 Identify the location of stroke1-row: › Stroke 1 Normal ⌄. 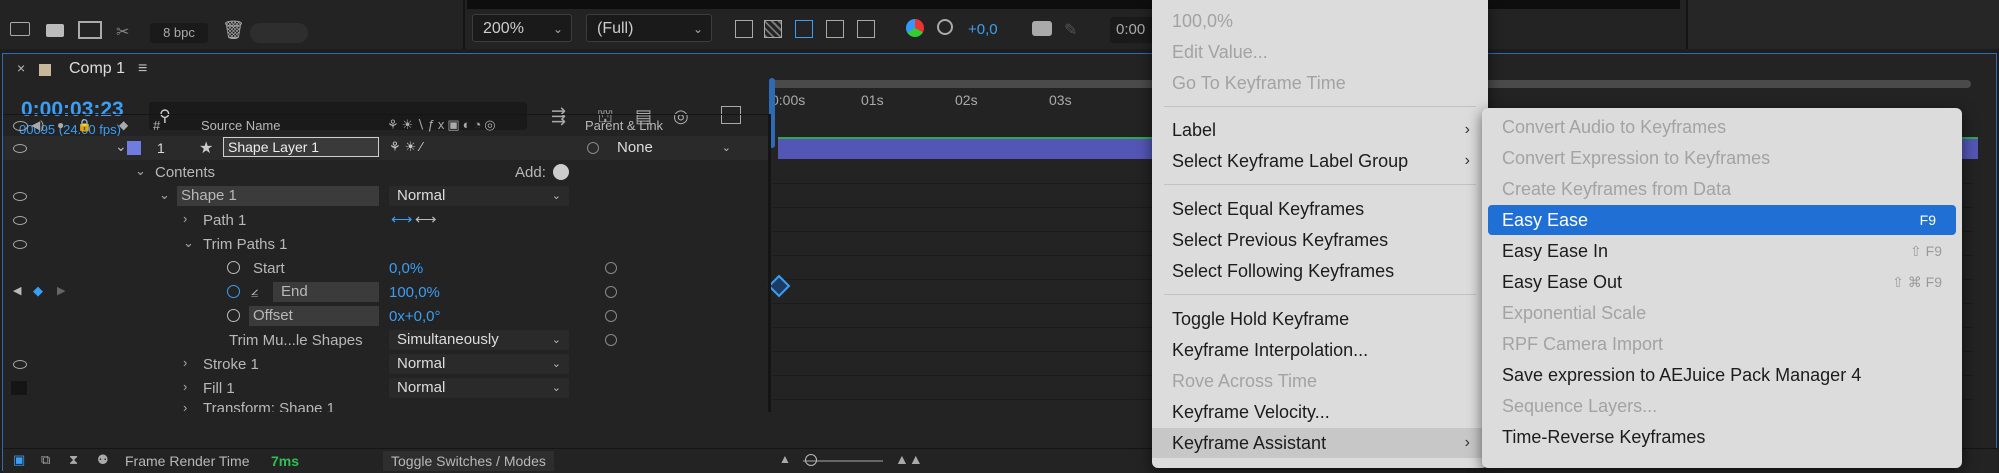
(385, 364).